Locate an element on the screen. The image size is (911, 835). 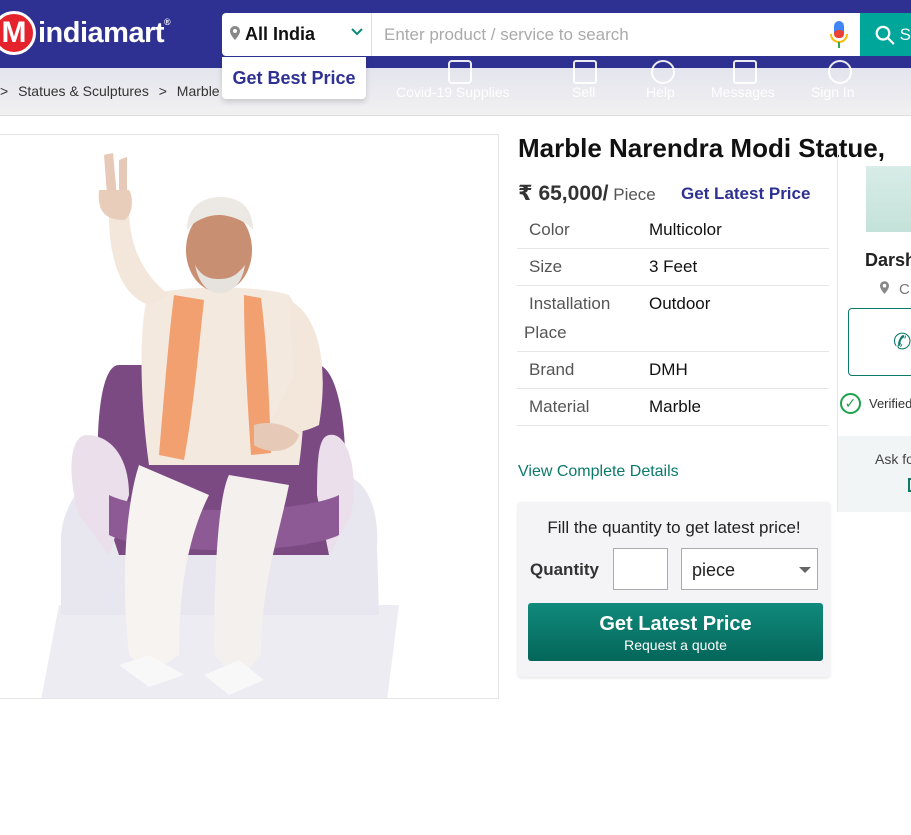
indiamart-logo: M indiamart® is located at coordinates (85, 33).